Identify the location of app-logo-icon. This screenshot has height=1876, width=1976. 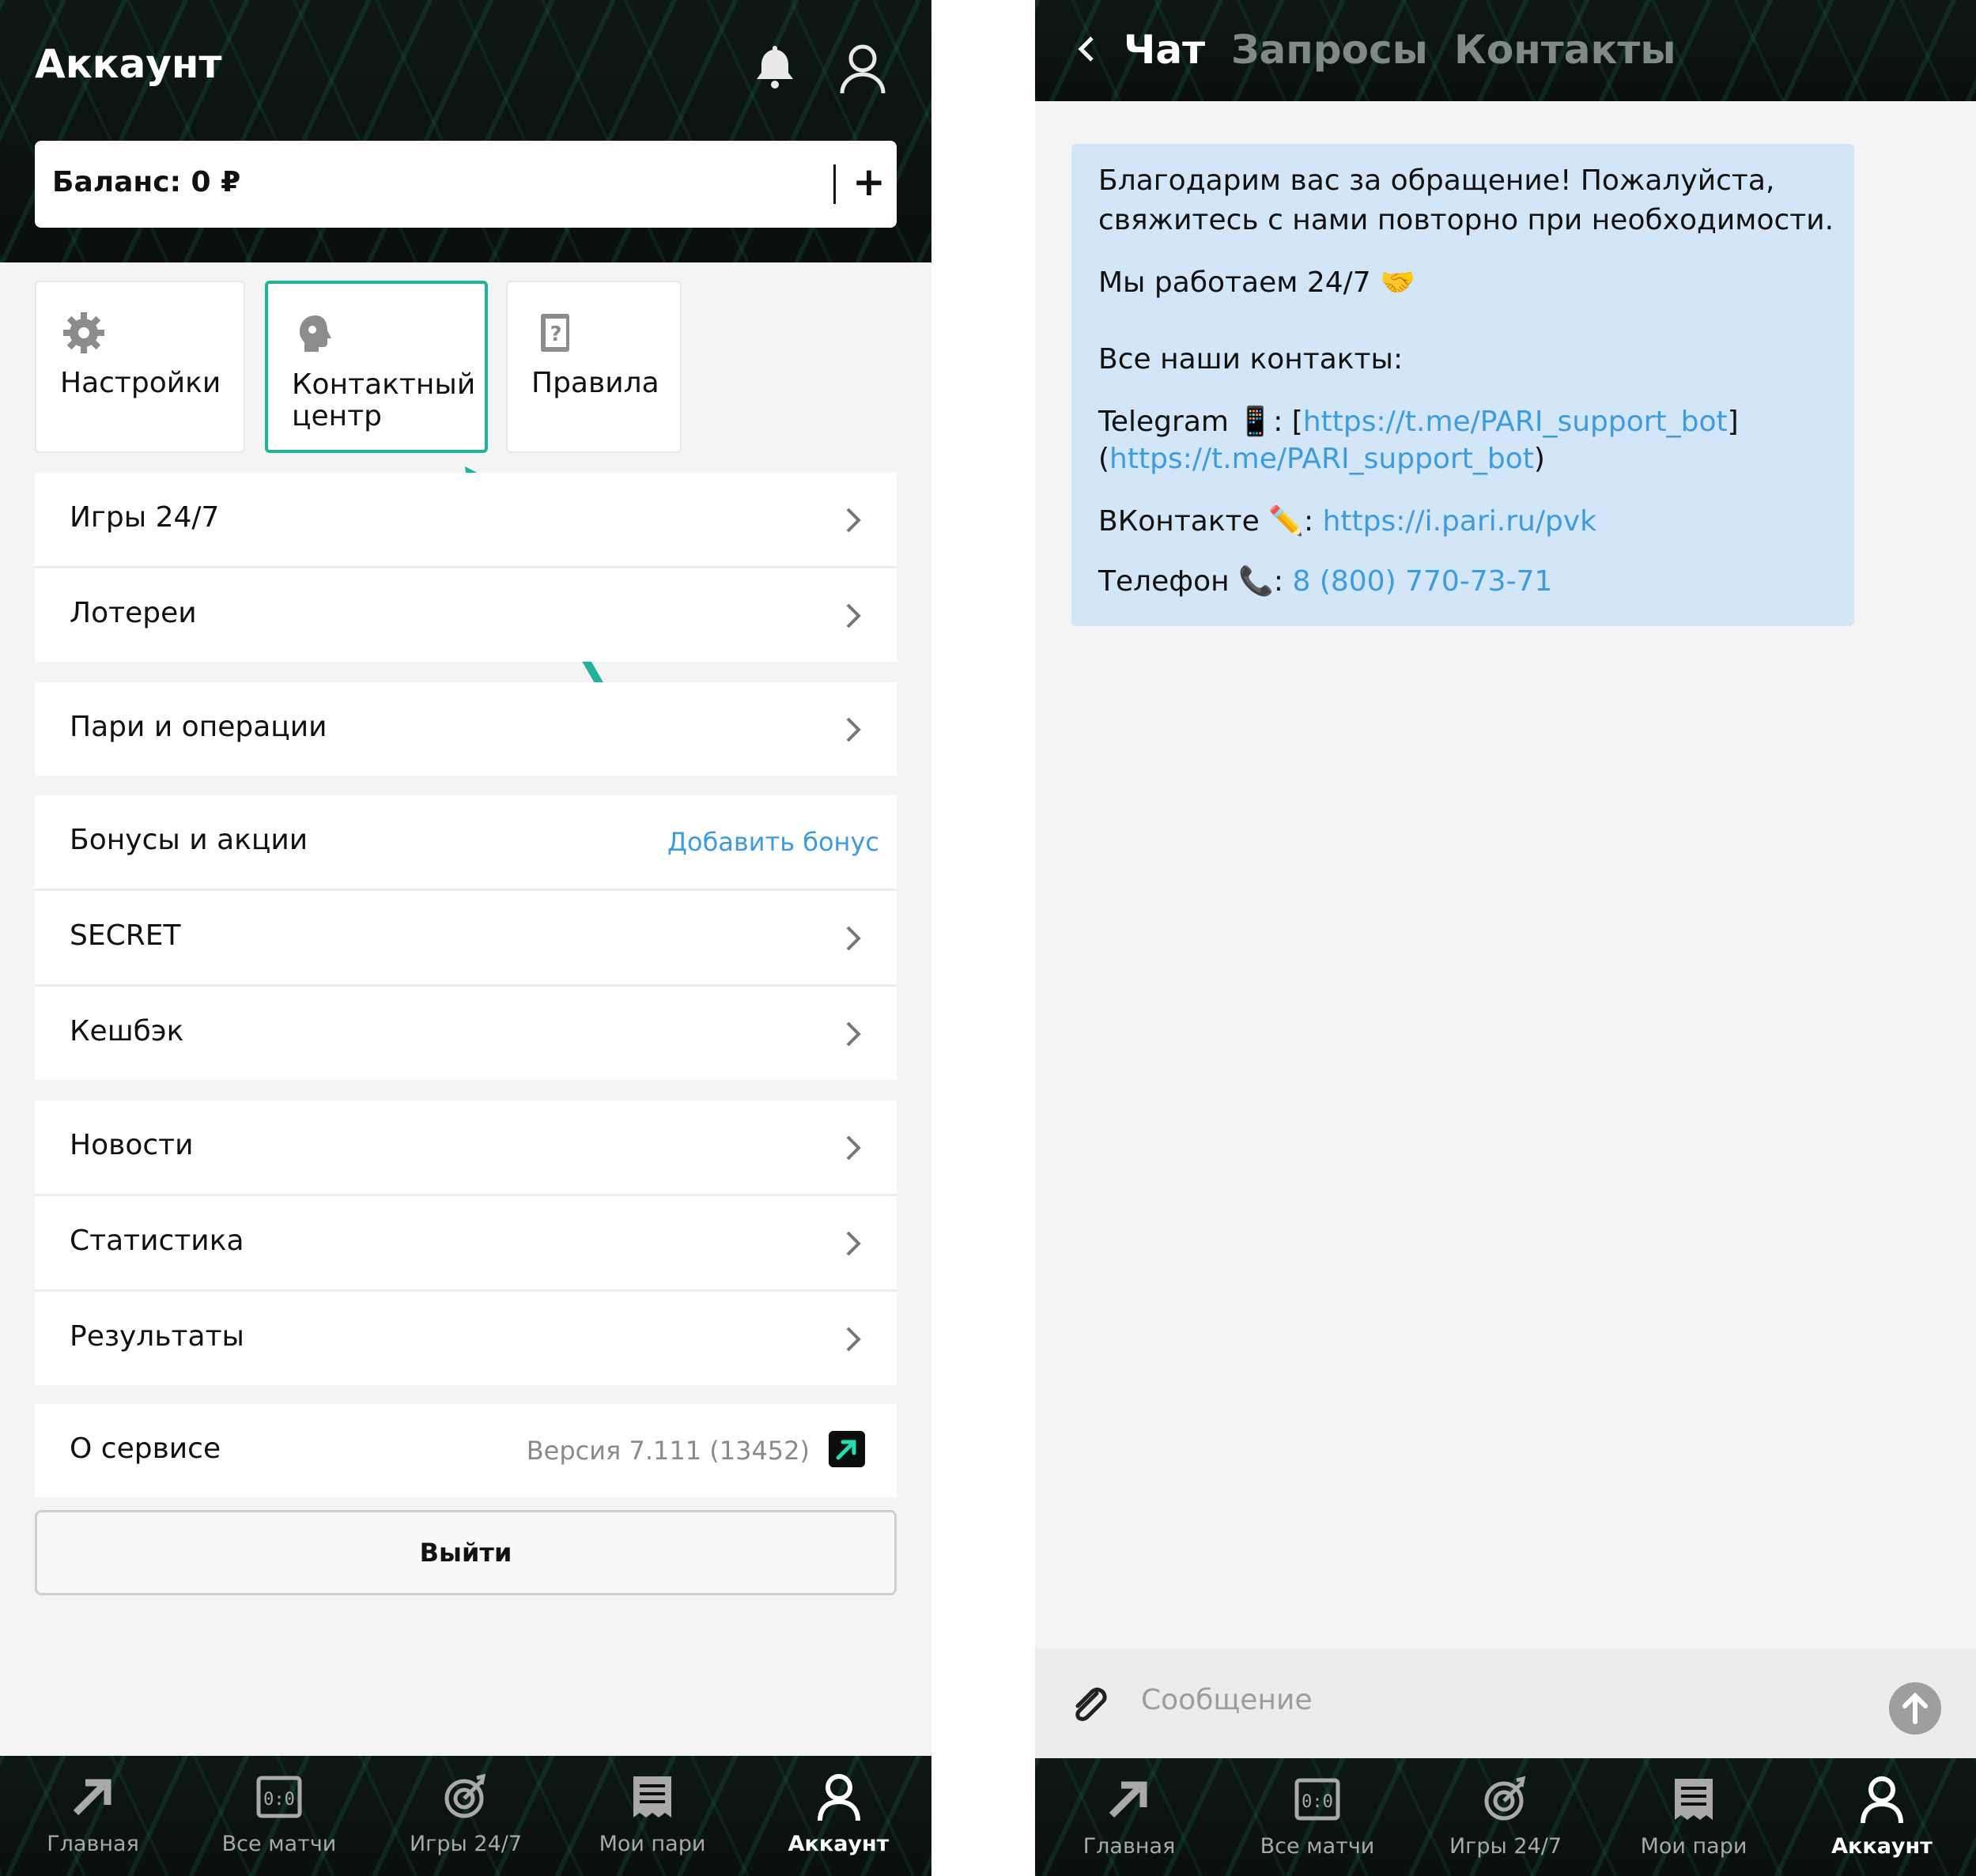
(847, 1449).